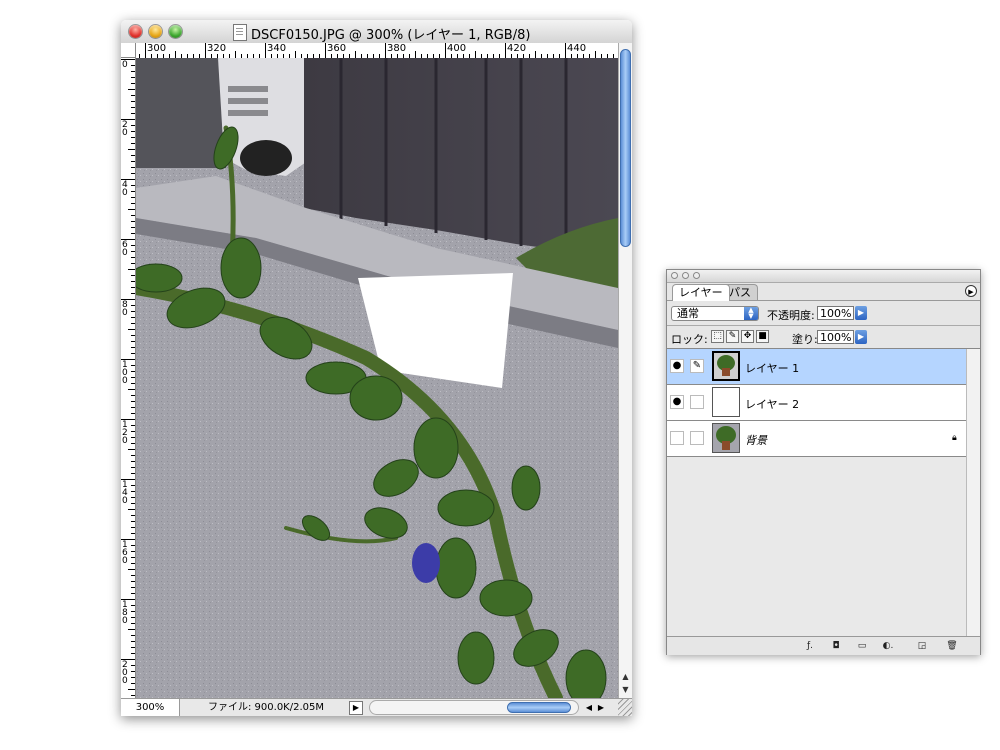 Image resolution: width=1000 pixels, height=750 pixels. I want to click on blend-mode-select: 通常 ▲ ▼, so click(715, 313).